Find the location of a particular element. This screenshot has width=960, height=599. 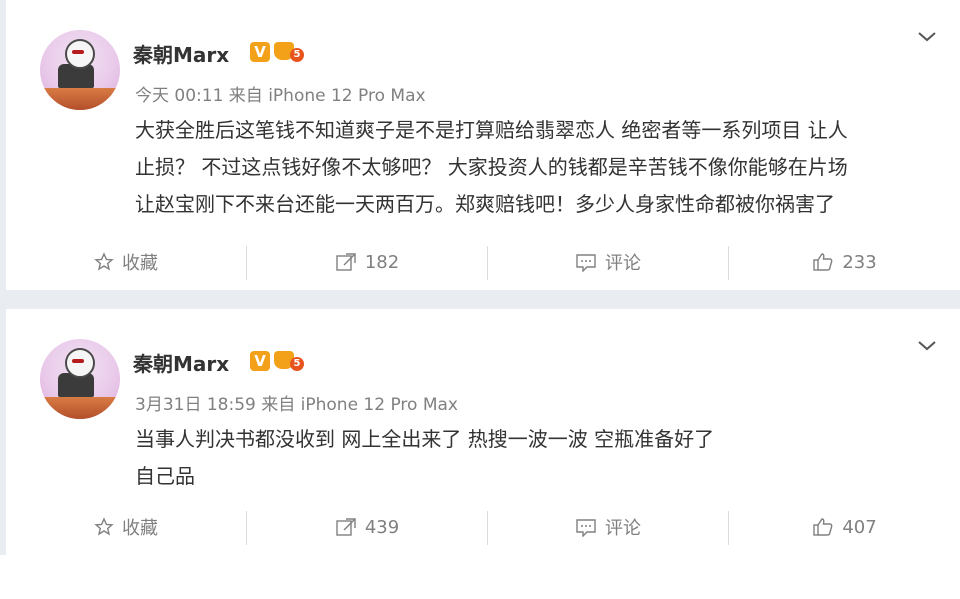

like-button: 407 is located at coordinates (844, 527).